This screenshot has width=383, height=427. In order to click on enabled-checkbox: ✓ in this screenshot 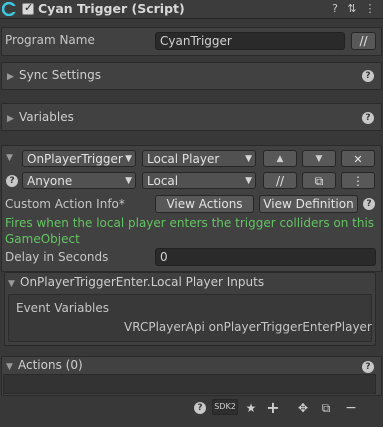, I will do `click(28, 8)`.